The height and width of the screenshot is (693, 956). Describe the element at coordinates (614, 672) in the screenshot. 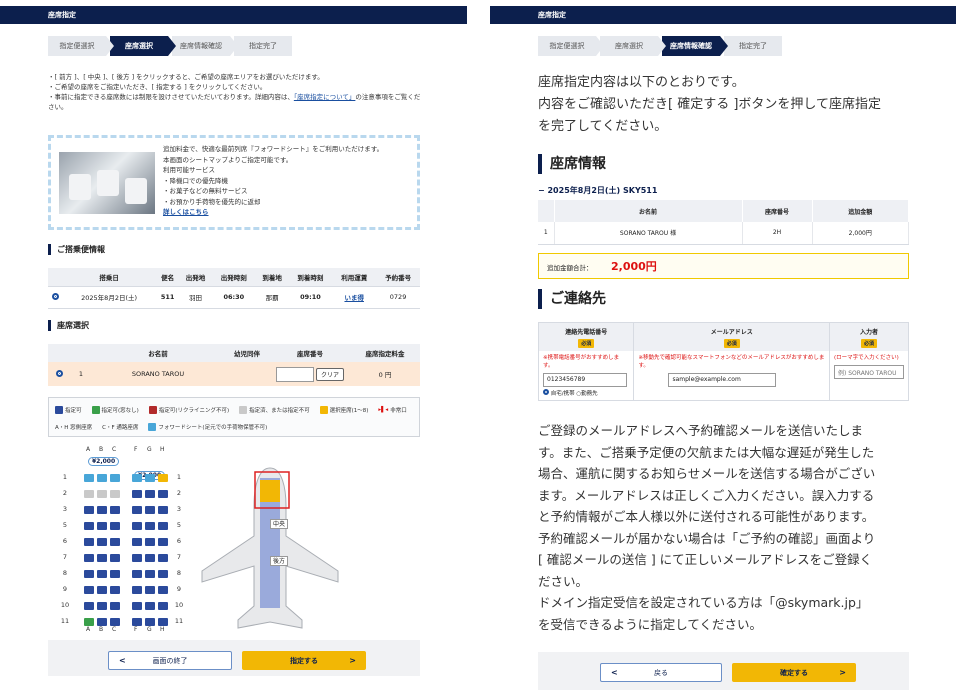

I see `chevron-left-icon: <` at that location.